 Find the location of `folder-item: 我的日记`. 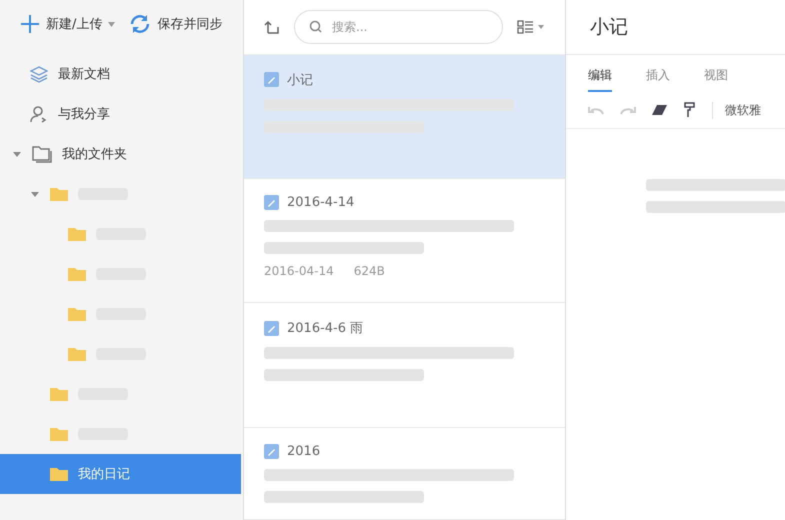

folder-item: 我的日记 is located at coordinates (120, 474).